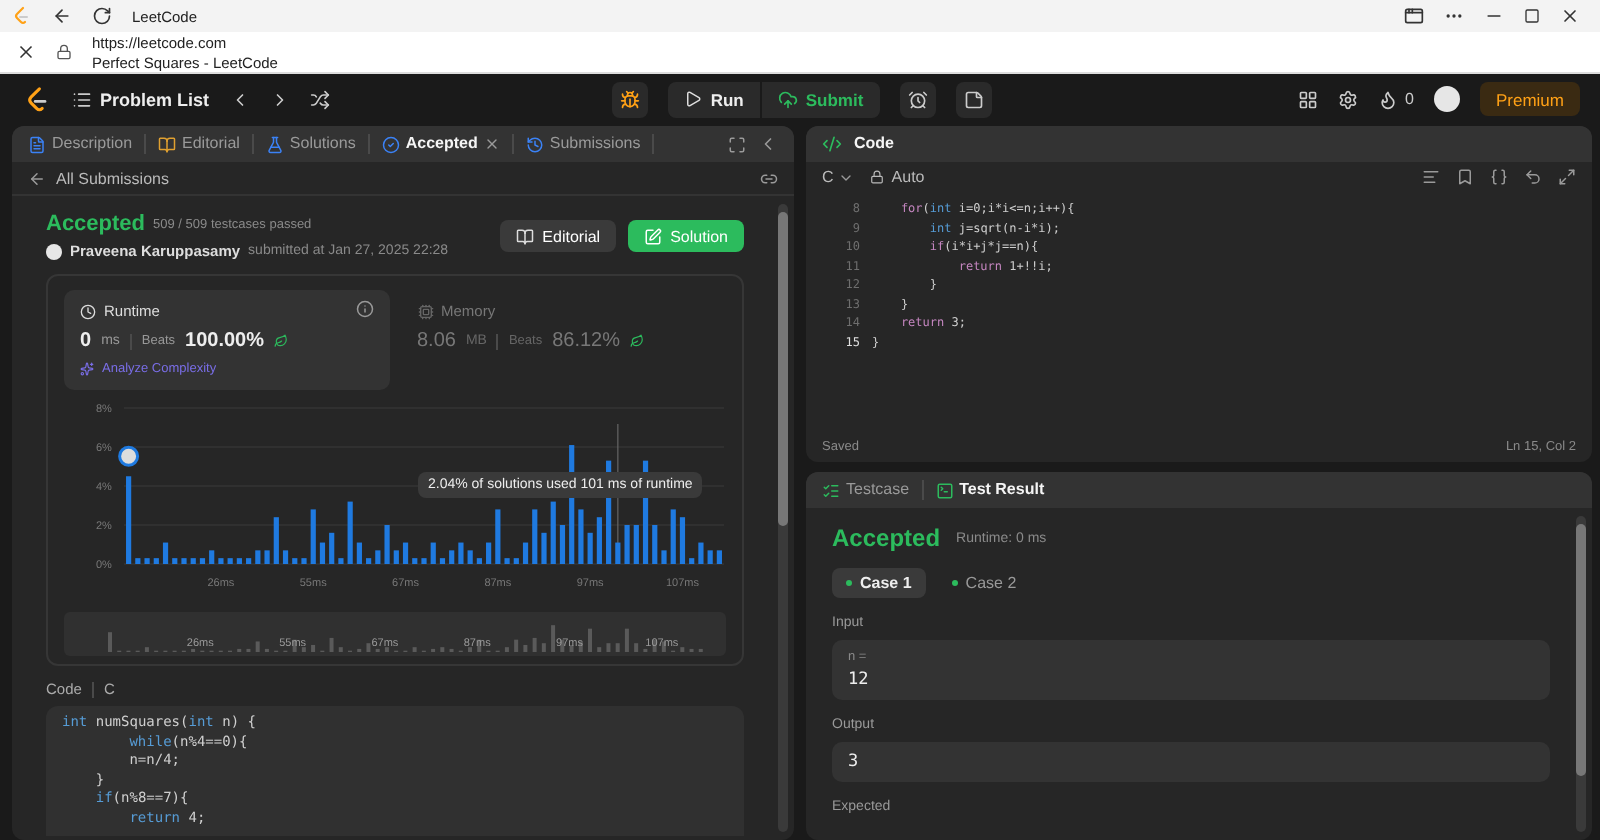  Describe the element at coordinates (281, 341) in the screenshot. I see `leaf-icon` at that location.